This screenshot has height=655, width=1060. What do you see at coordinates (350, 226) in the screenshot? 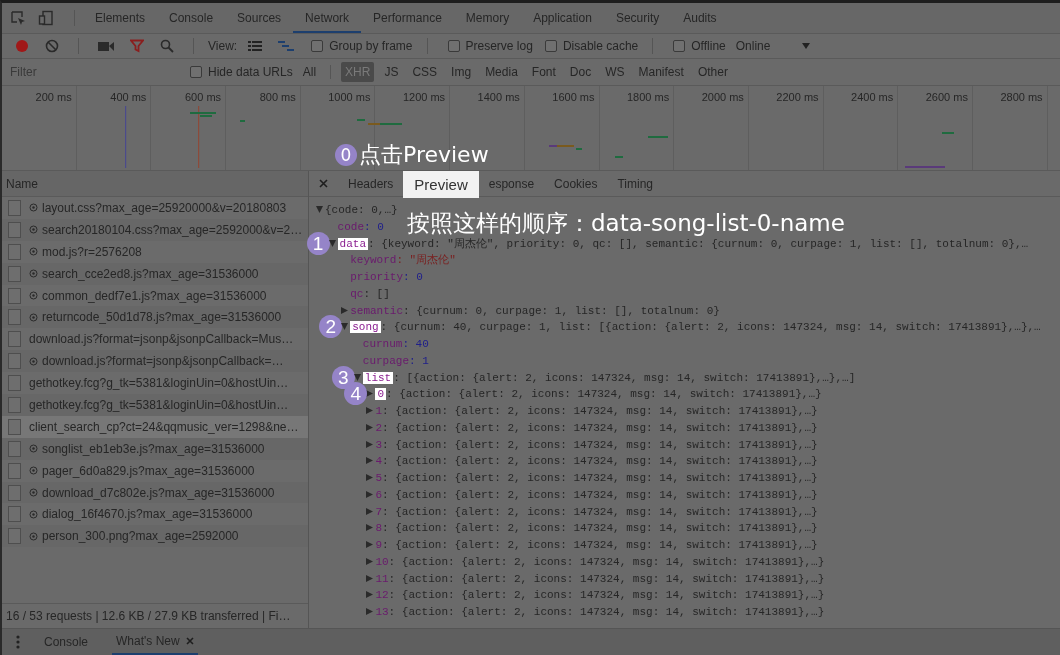
I see `property-key: code` at bounding box center [350, 226].